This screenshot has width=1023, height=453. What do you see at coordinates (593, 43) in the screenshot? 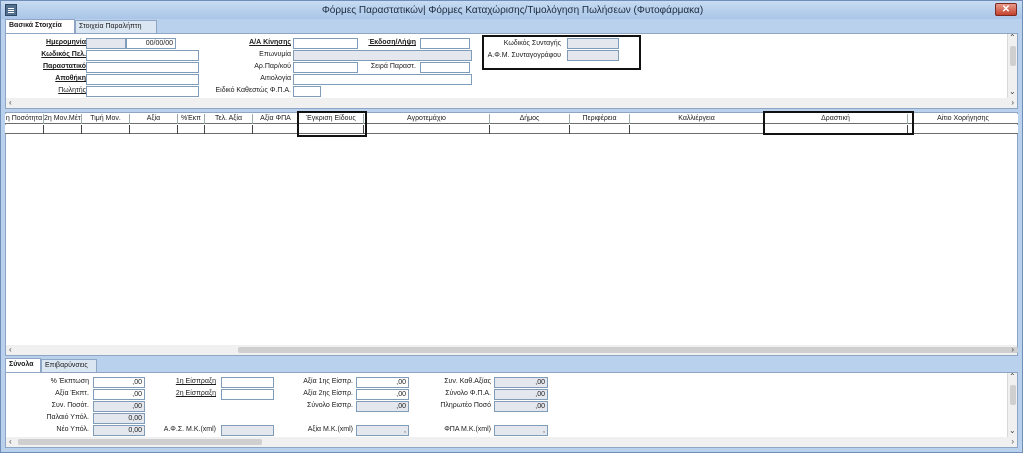
I see `prescription-code-field` at bounding box center [593, 43].